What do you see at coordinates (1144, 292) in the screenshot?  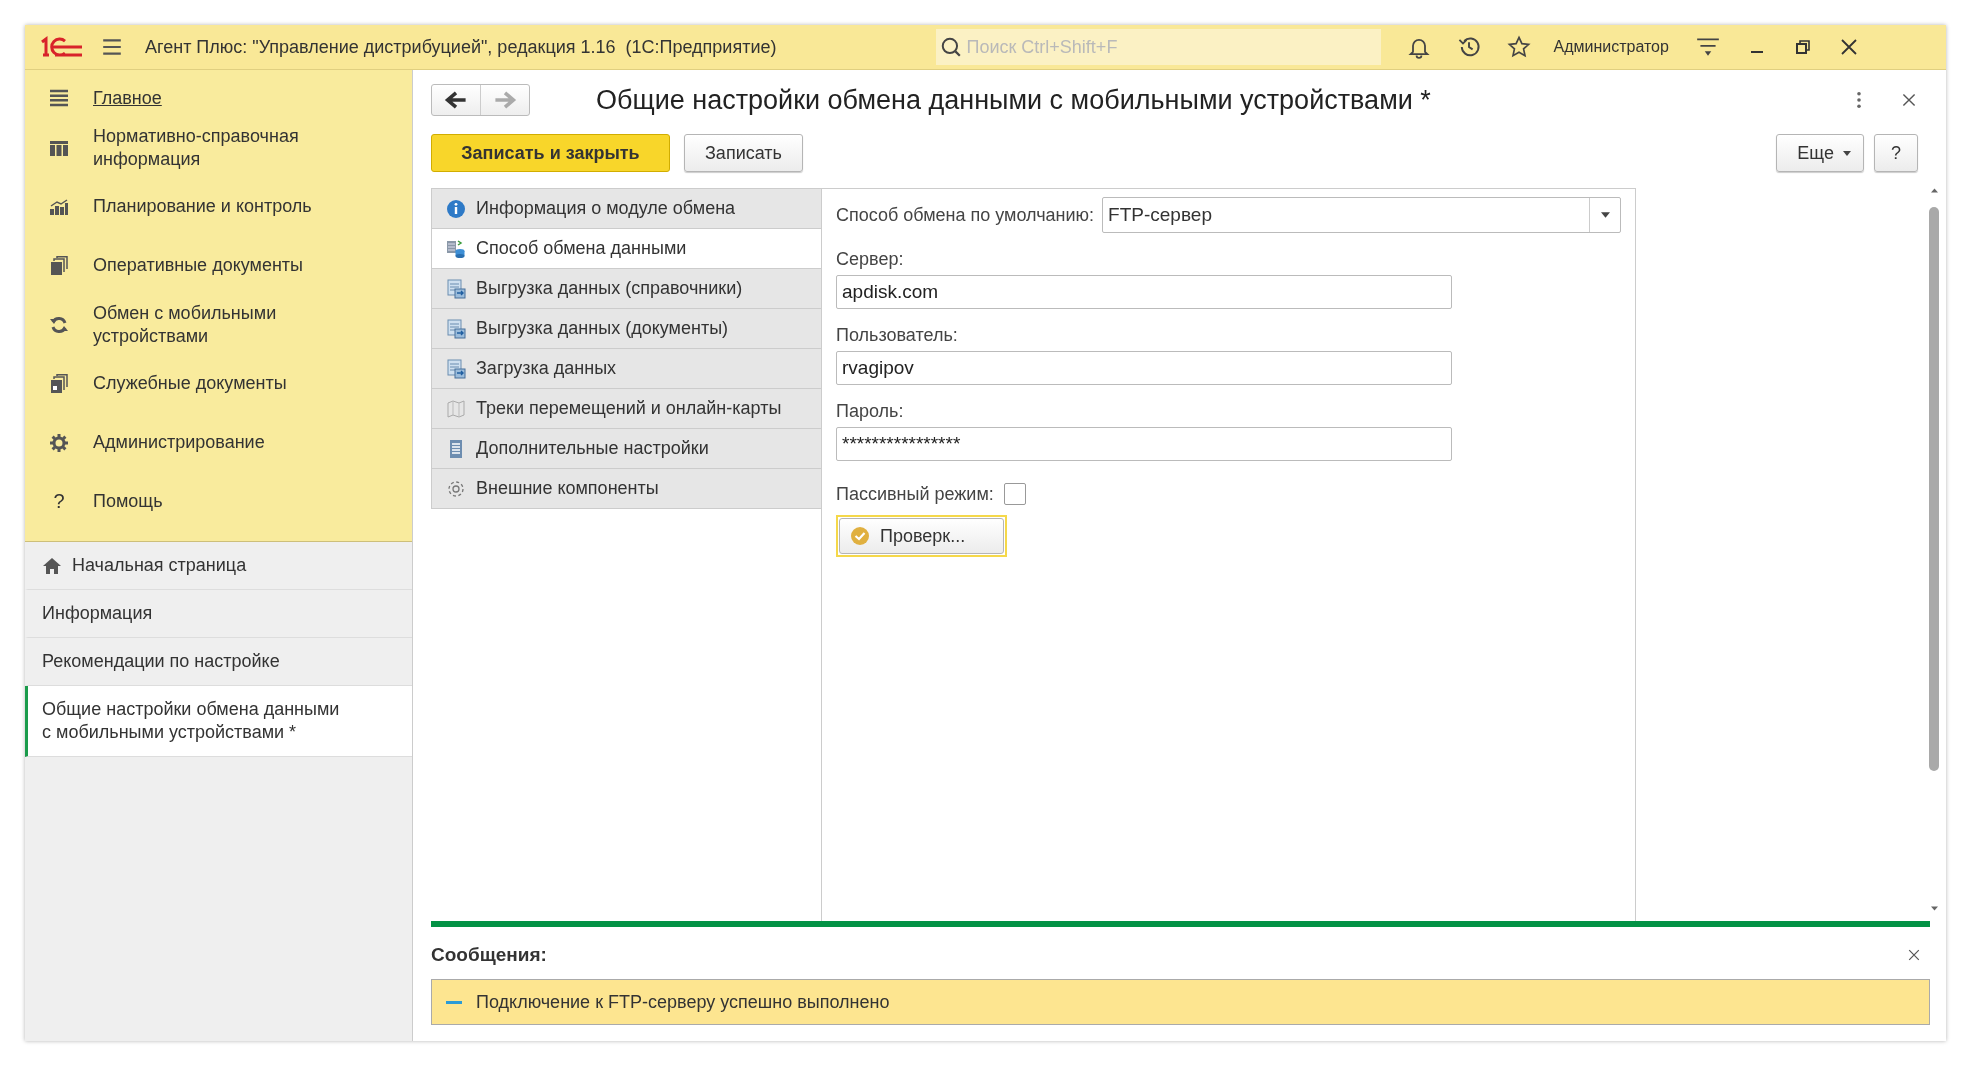 I see `text-field: apdisk.com` at bounding box center [1144, 292].